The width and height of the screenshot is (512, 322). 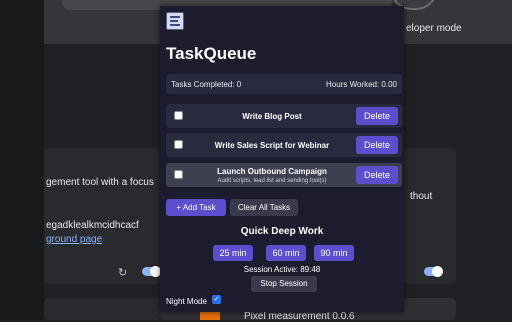 I want to click on night-mode-checkbox: ✓, so click(x=216, y=299).